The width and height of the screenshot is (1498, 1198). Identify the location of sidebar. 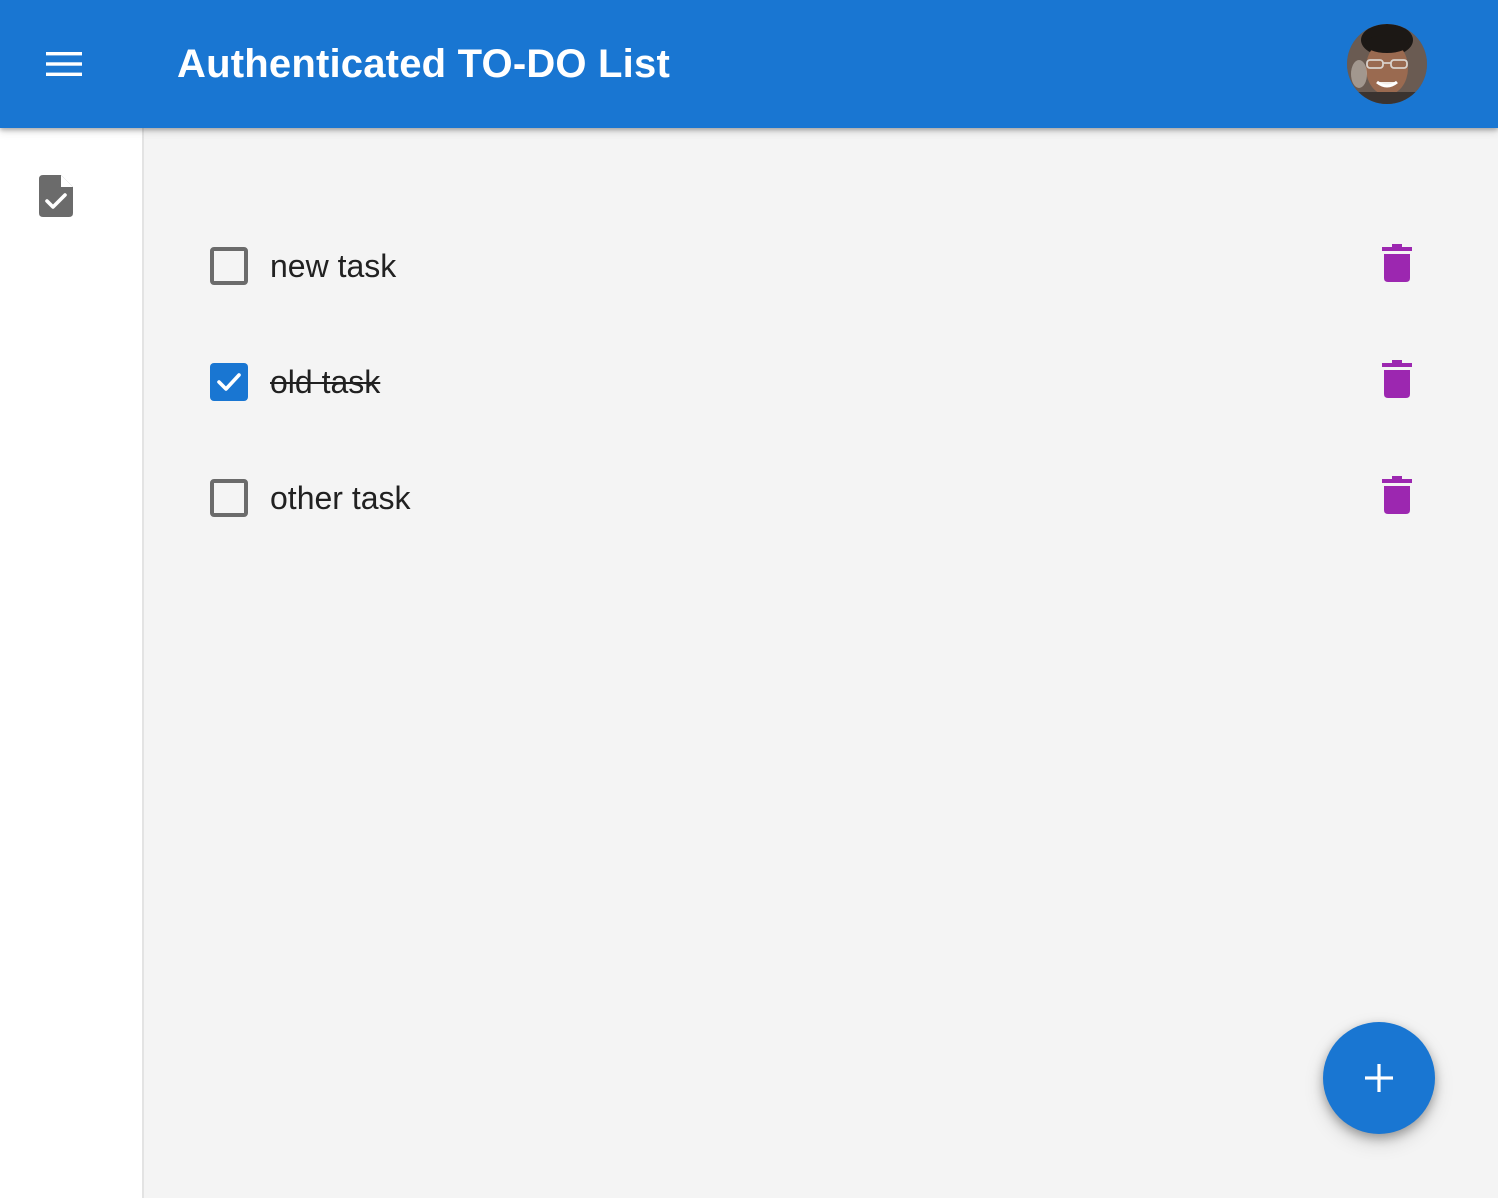
(72, 663).